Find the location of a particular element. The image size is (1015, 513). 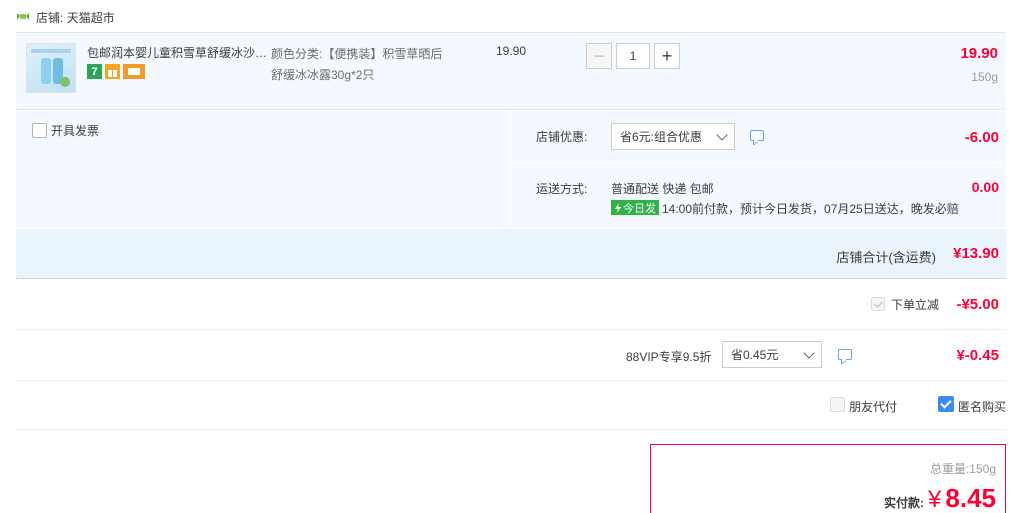

payment-summary-box: 总重量:150g 实付款: ¥ 8.45 is located at coordinates (828, 478).